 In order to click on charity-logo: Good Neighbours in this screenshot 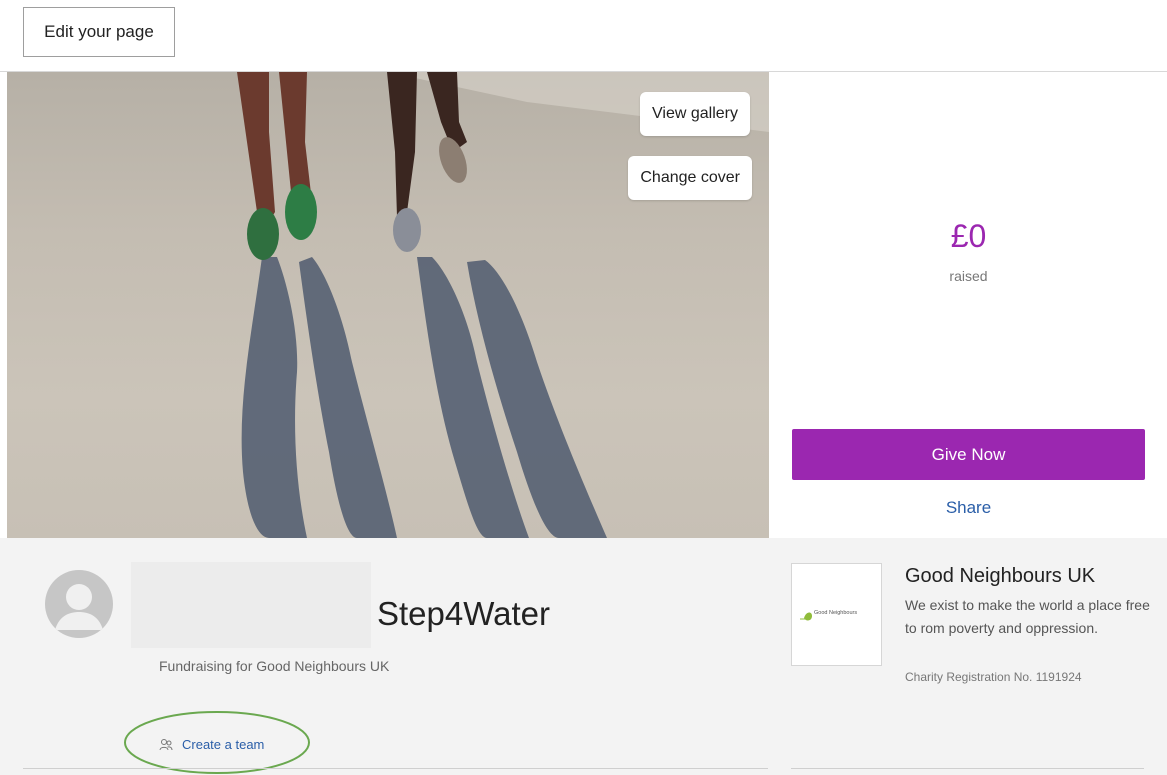, I will do `click(836, 614)`.